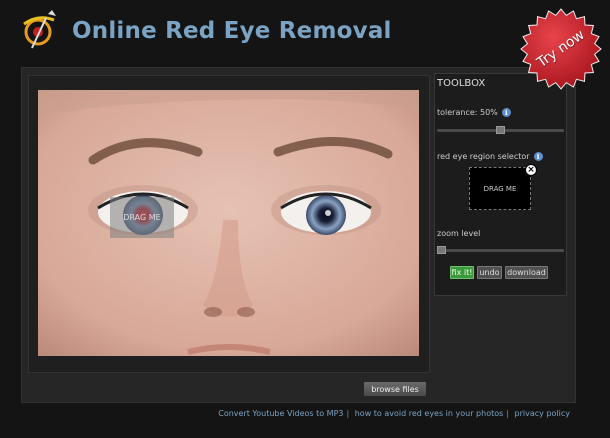  What do you see at coordinates (542, 413) in the screenshot?
I see `footer-link-privacy-policy: privacy policy` at bounding box center [542, 413].